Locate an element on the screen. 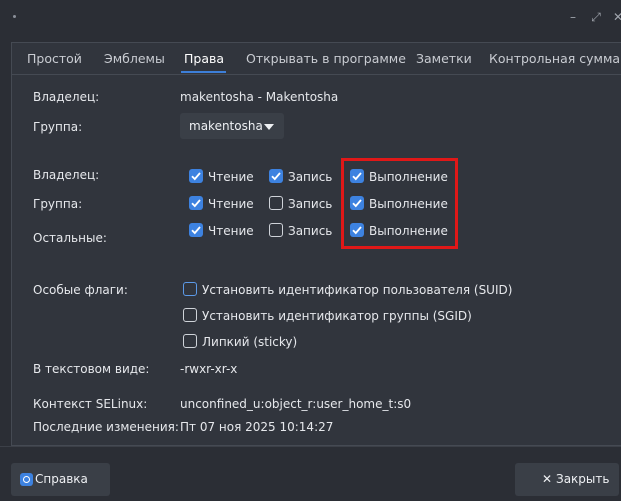 The image size is (621, 501). perm-group-label: Группа: is located at coordinates (58, 204).